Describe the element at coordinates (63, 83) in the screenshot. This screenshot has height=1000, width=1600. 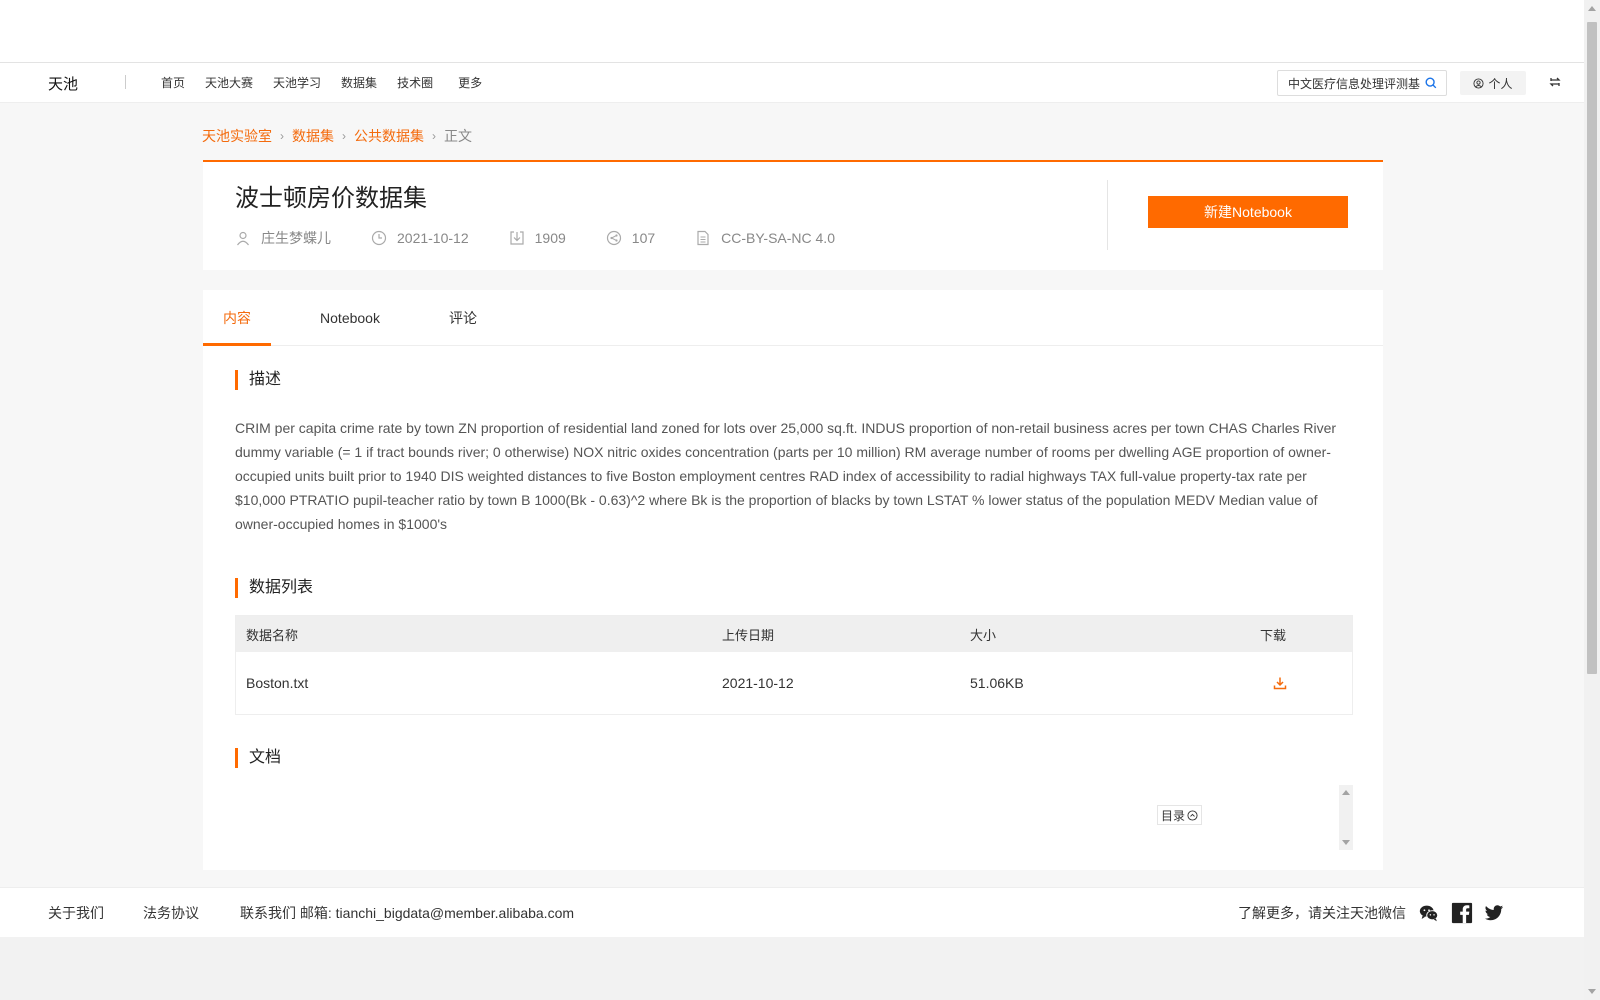
I see `site-logo: 天池` at that location.